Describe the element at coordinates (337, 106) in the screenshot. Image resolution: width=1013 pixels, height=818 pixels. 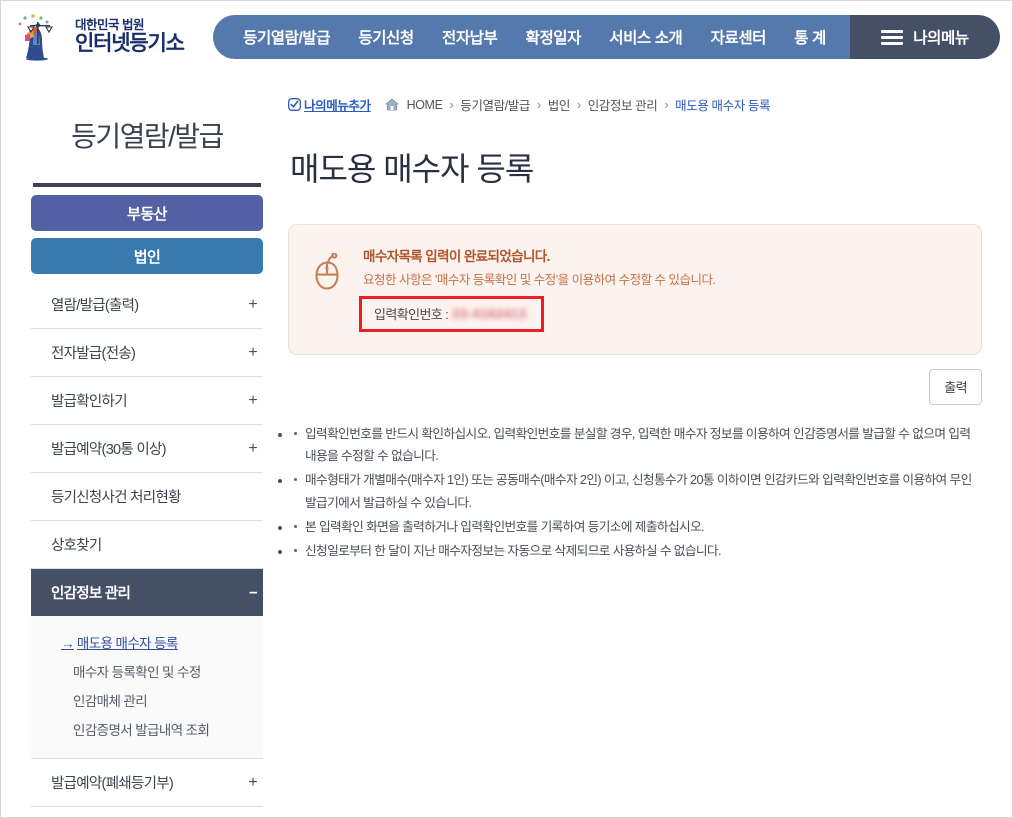
I see `add-to-my-menu-label: 나의메뉴추가` at that location.